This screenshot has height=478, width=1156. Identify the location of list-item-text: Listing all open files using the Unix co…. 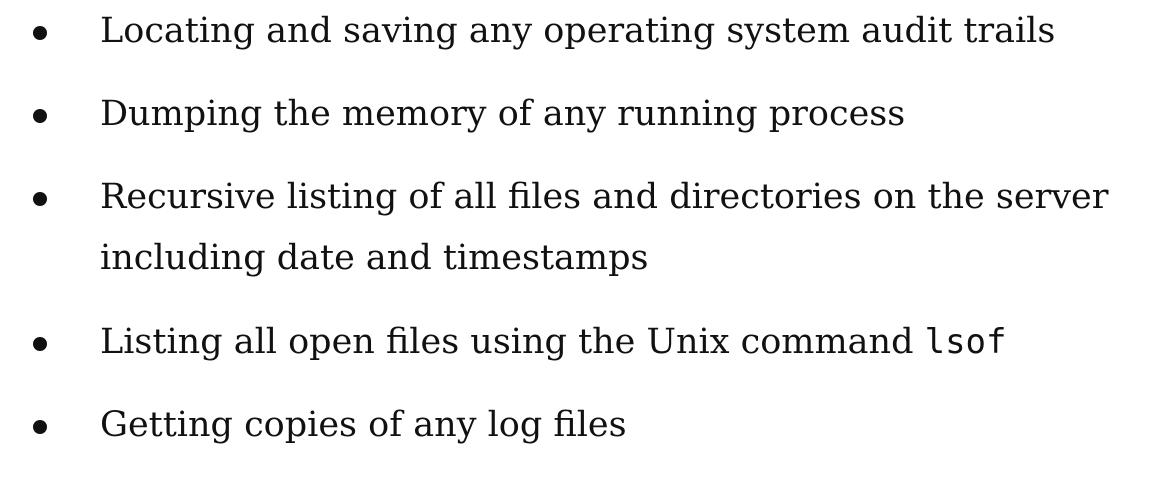
(620, 342).